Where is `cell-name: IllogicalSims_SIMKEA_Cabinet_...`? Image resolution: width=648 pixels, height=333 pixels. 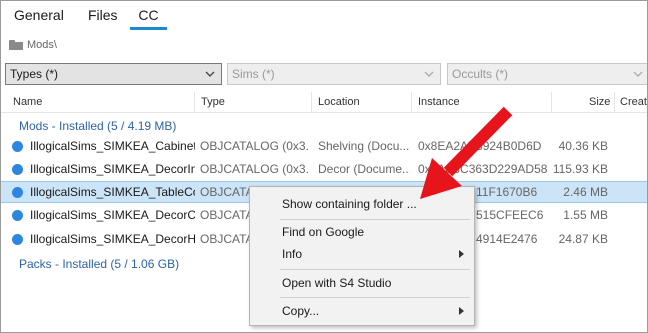
cell-name: IllogicalSims_SIMKEA_Cabinet_... is located at coordinates (112, 146).